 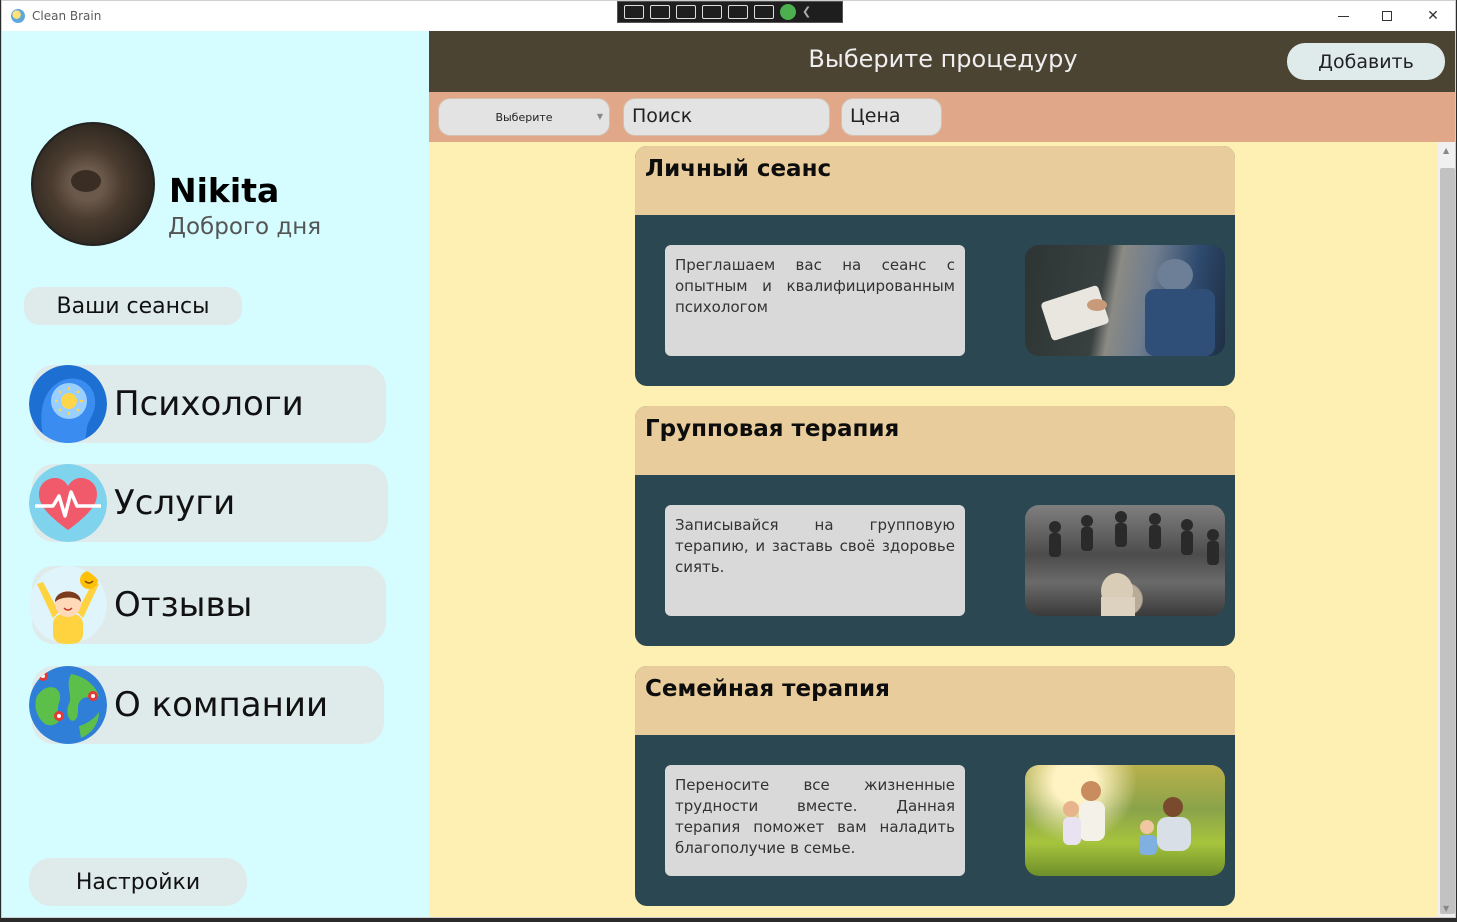 What do you see at coordinates (67, 16) in the screenshot?
I see `window-title: Clean Brain` at bounding box center [67, 16].